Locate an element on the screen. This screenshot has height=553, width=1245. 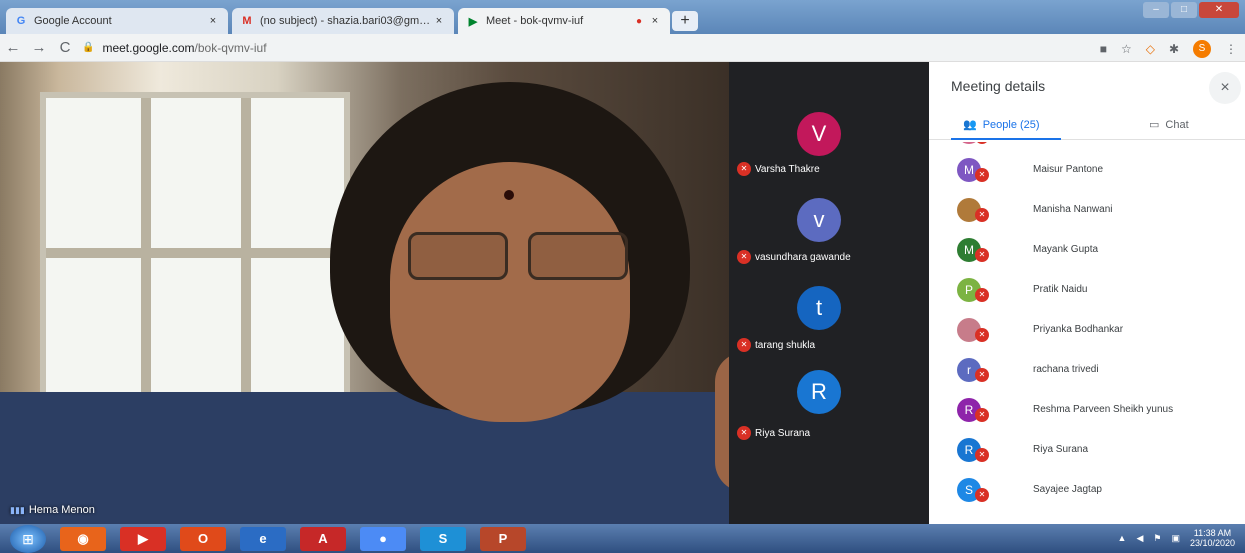
maximize-icon: □ is located at coordinates (1184, 10).